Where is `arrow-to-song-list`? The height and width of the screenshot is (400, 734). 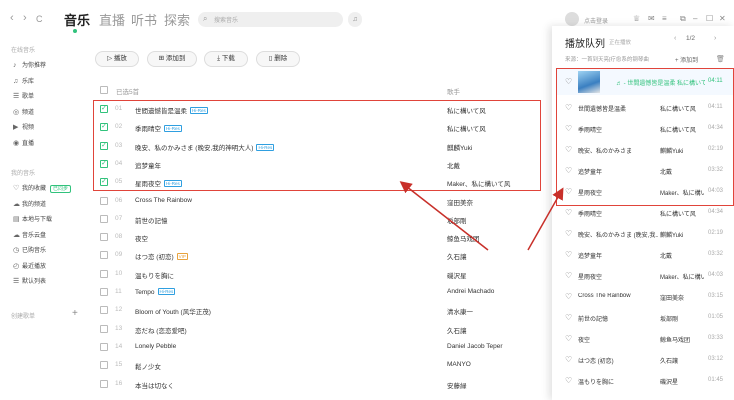
arrow-to-song-list is located at coordinates (444, 216).